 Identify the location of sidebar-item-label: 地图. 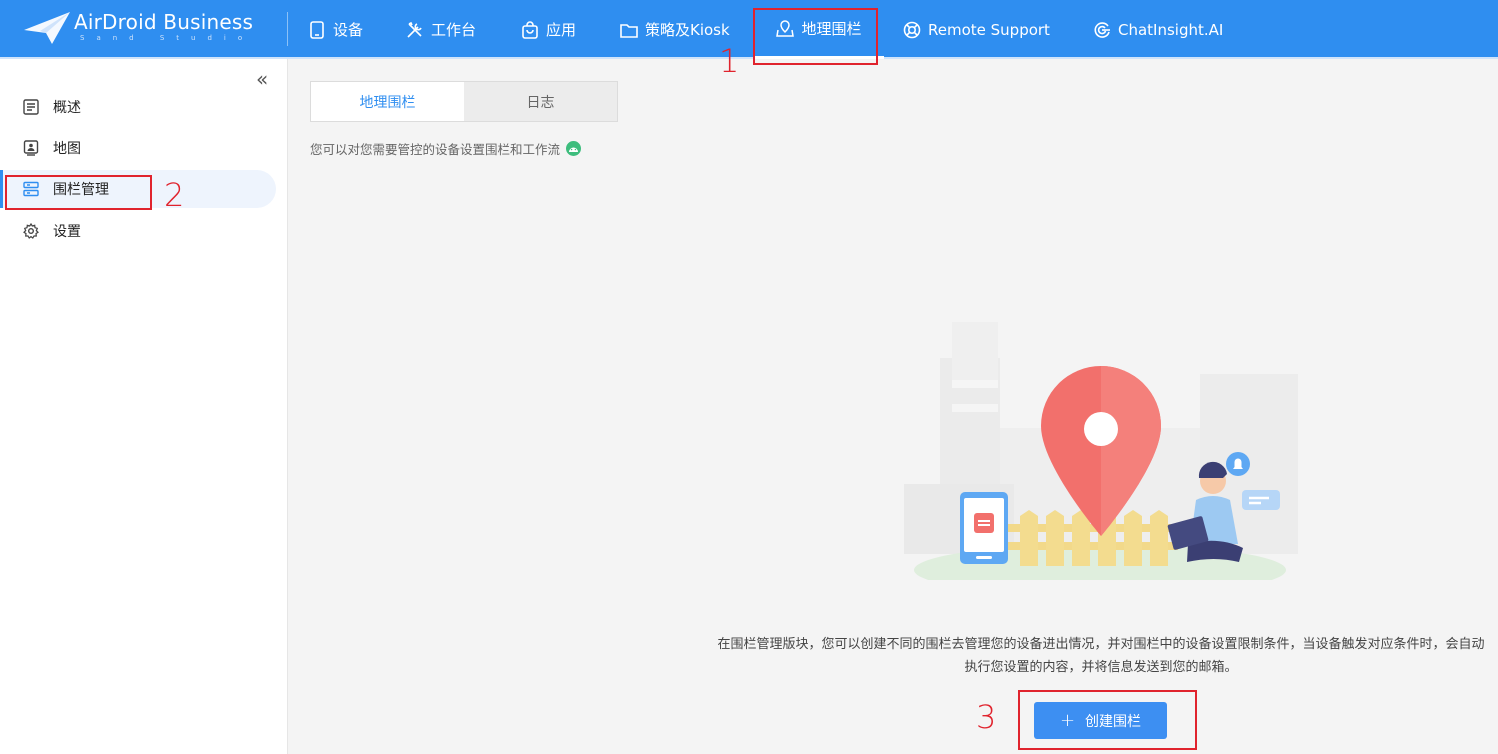
(67, 149).